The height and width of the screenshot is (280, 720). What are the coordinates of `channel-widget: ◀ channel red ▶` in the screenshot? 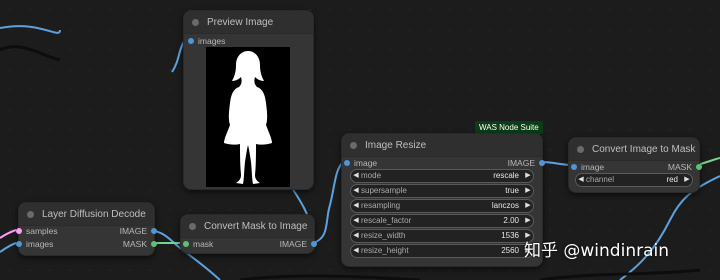 It's located at (634, 180).